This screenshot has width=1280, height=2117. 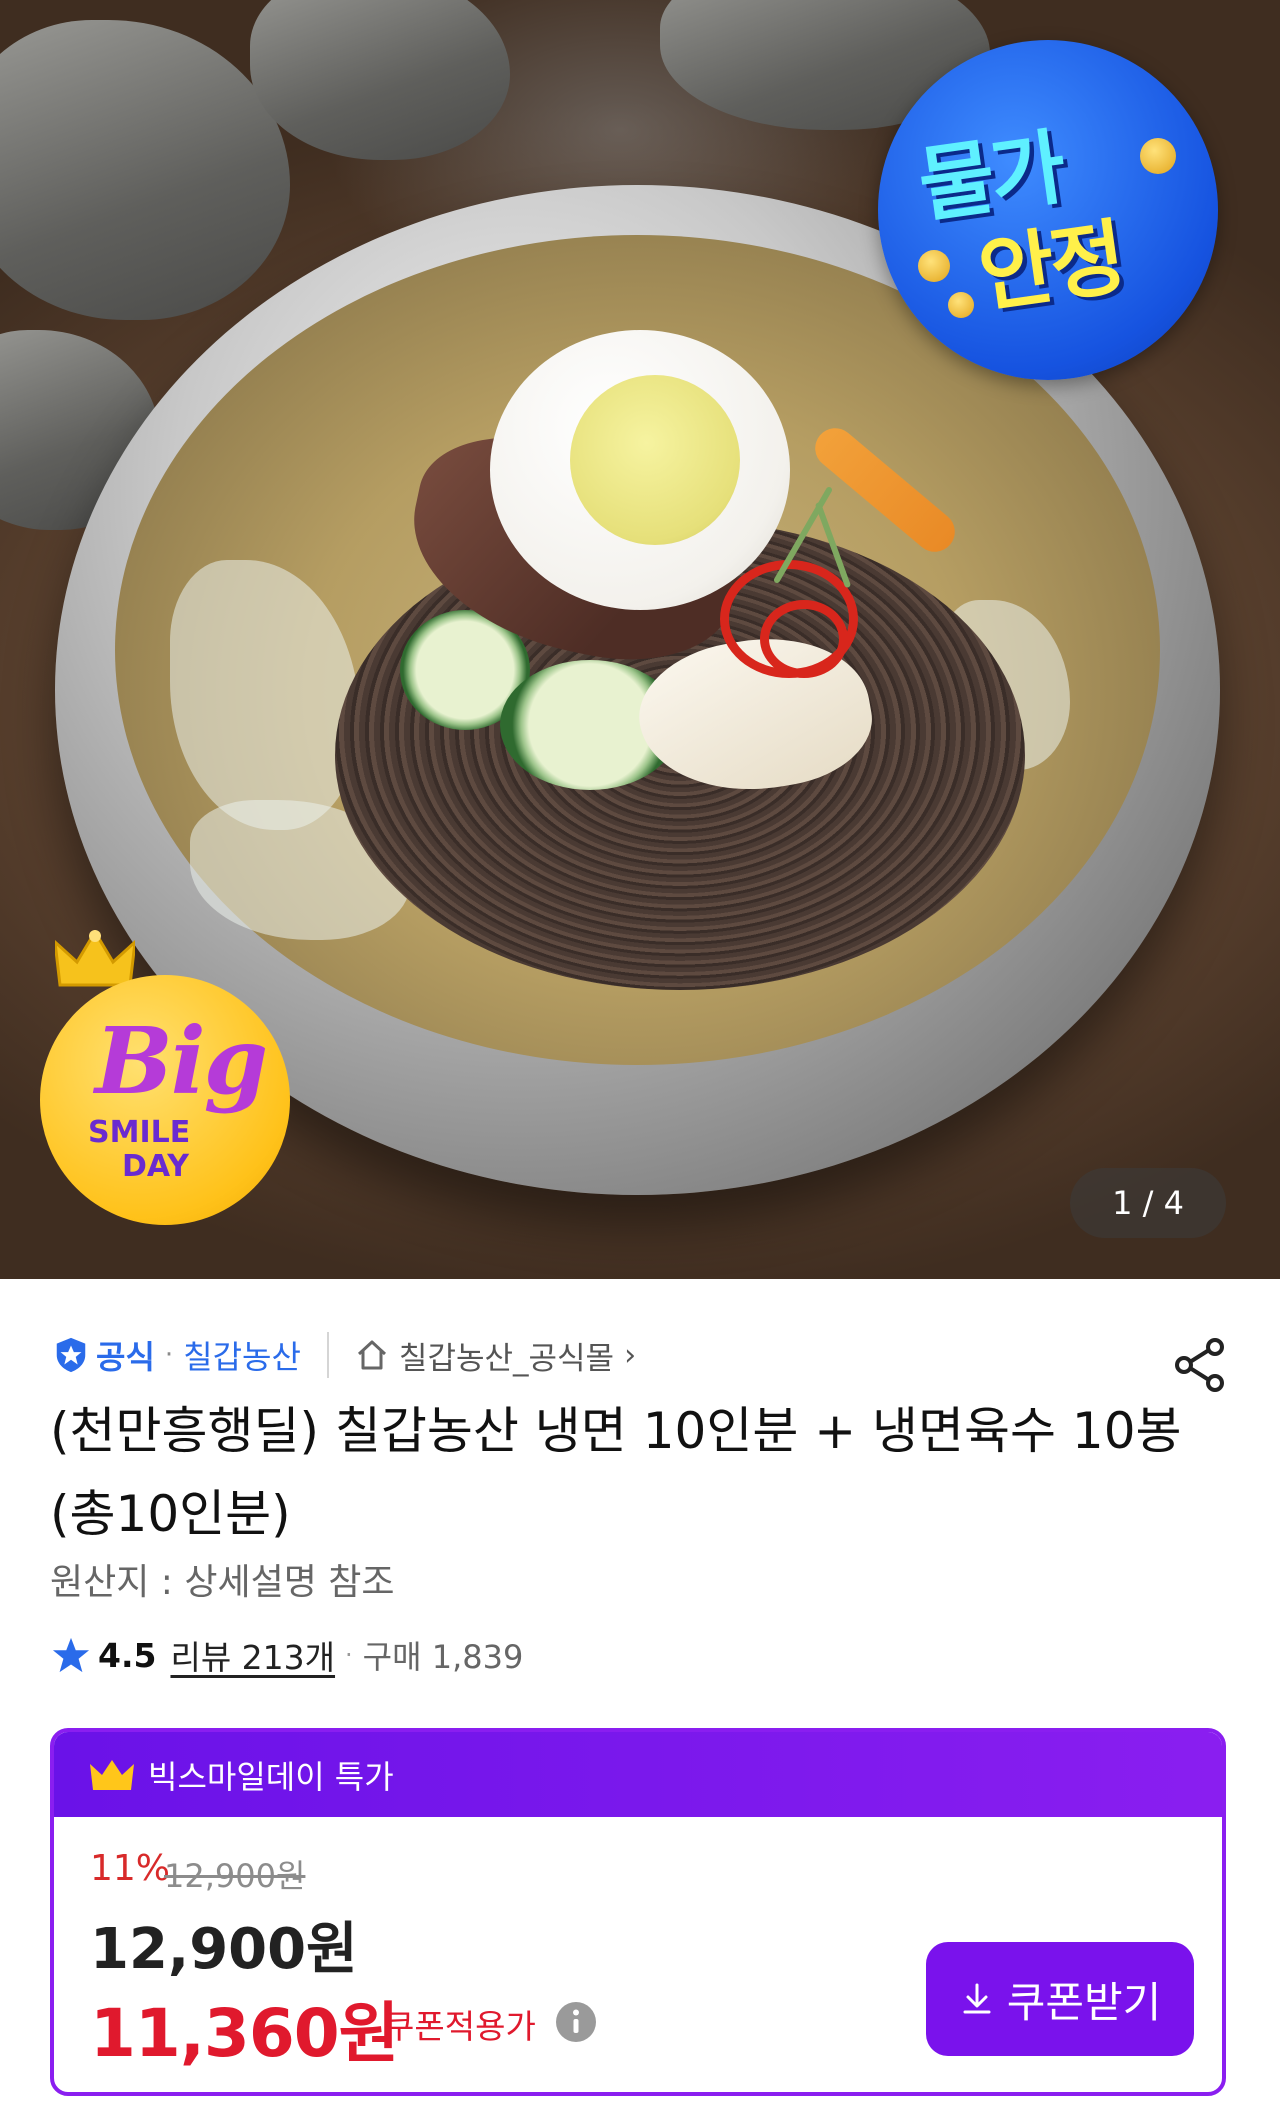 I want to click on badge-day-text: DAY, so click(x=155, y=1166).